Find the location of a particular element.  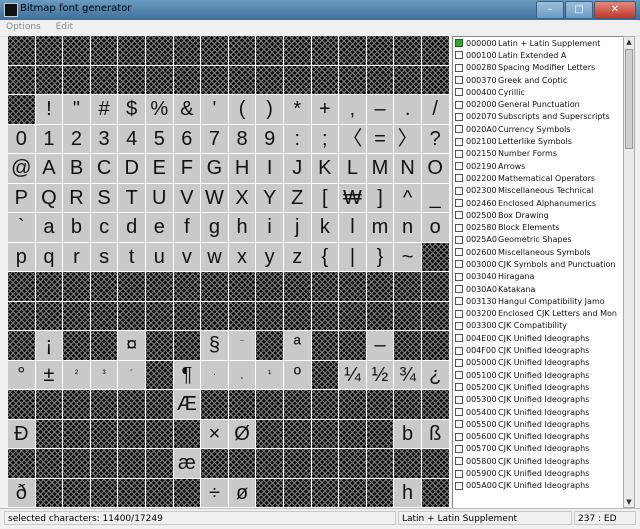

title-bar: Bitmap font generator – □ ✕ is located at coordinates (320, 10).